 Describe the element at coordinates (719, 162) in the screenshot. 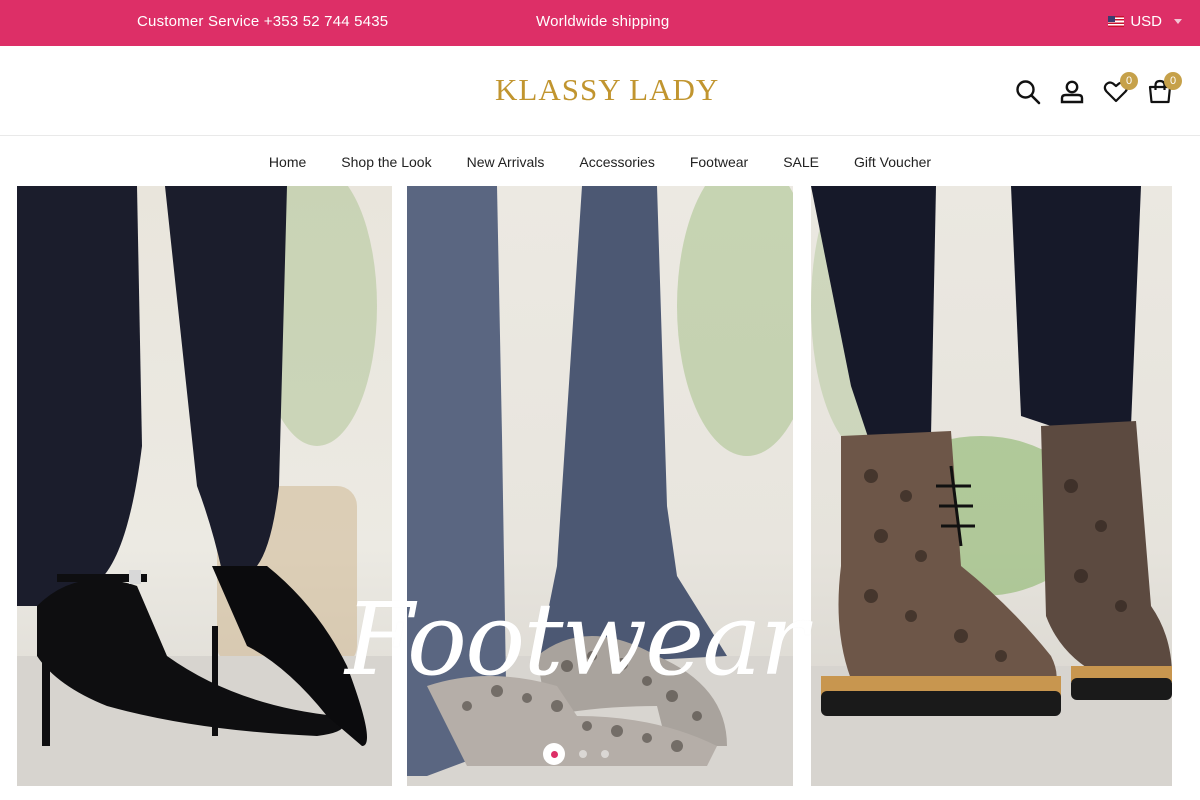

I see `nav-item-footwear: Footwear` at that location.